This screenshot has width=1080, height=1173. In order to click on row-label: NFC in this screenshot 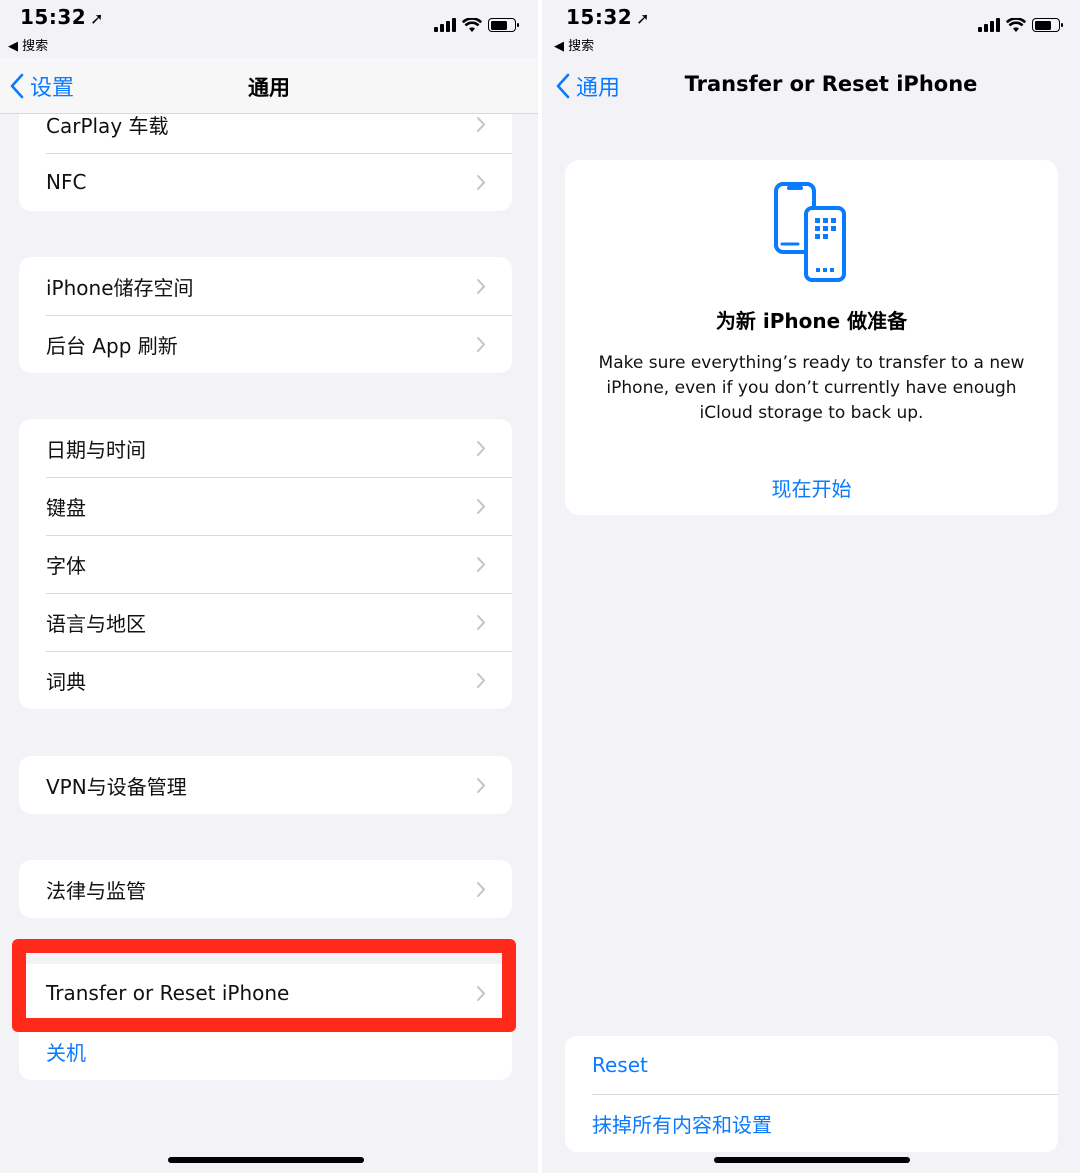, I will do `click(66, 182)`.